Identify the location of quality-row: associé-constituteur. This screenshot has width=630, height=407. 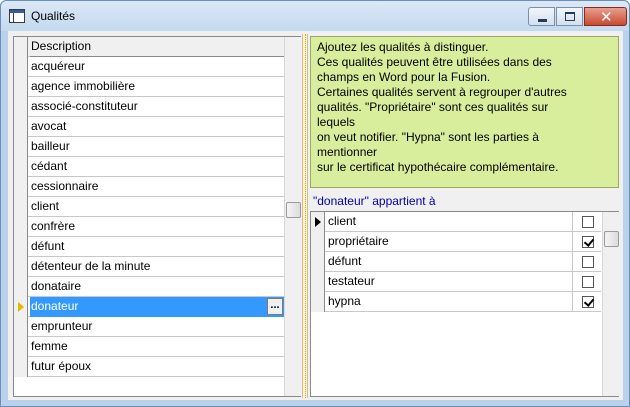
(149, 107).